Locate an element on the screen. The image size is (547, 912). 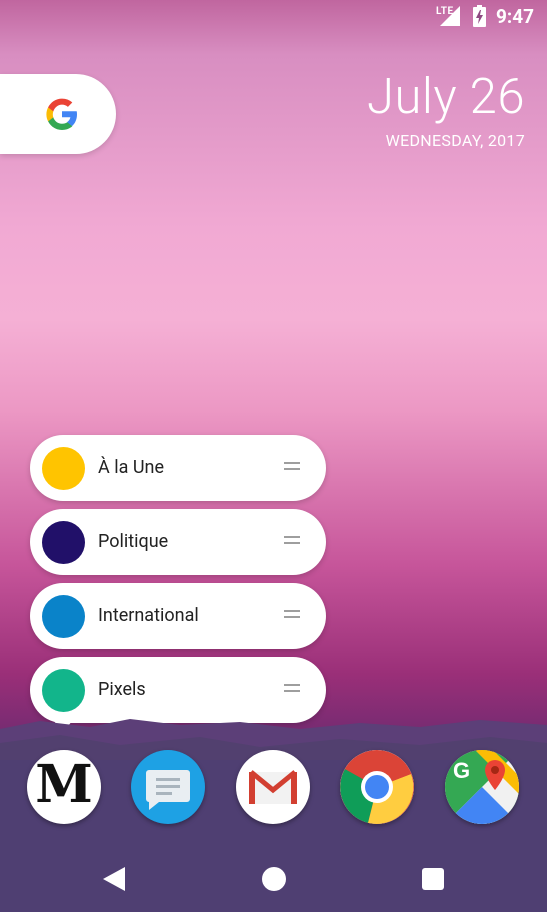
gmail-envelope-icon is located at coordinates (273, 787).